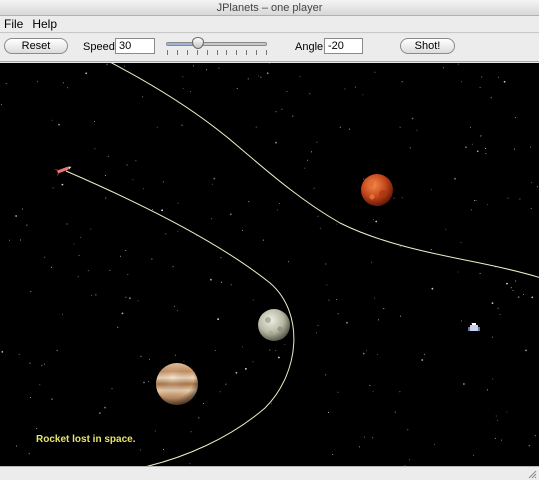 This screenshot has height=480, width=539. Describe the element at coordinates (177, 384) in the screenshot. I see `gas-giant` at that location.